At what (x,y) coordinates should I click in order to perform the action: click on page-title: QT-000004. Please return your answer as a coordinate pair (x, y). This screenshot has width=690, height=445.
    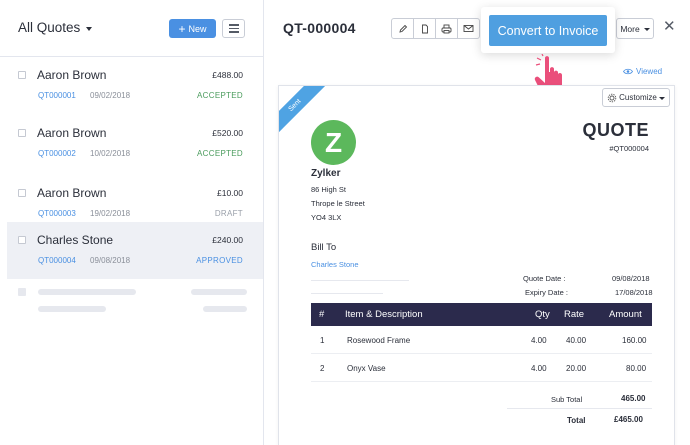
    Looking at the image, I should click on (319, 28).